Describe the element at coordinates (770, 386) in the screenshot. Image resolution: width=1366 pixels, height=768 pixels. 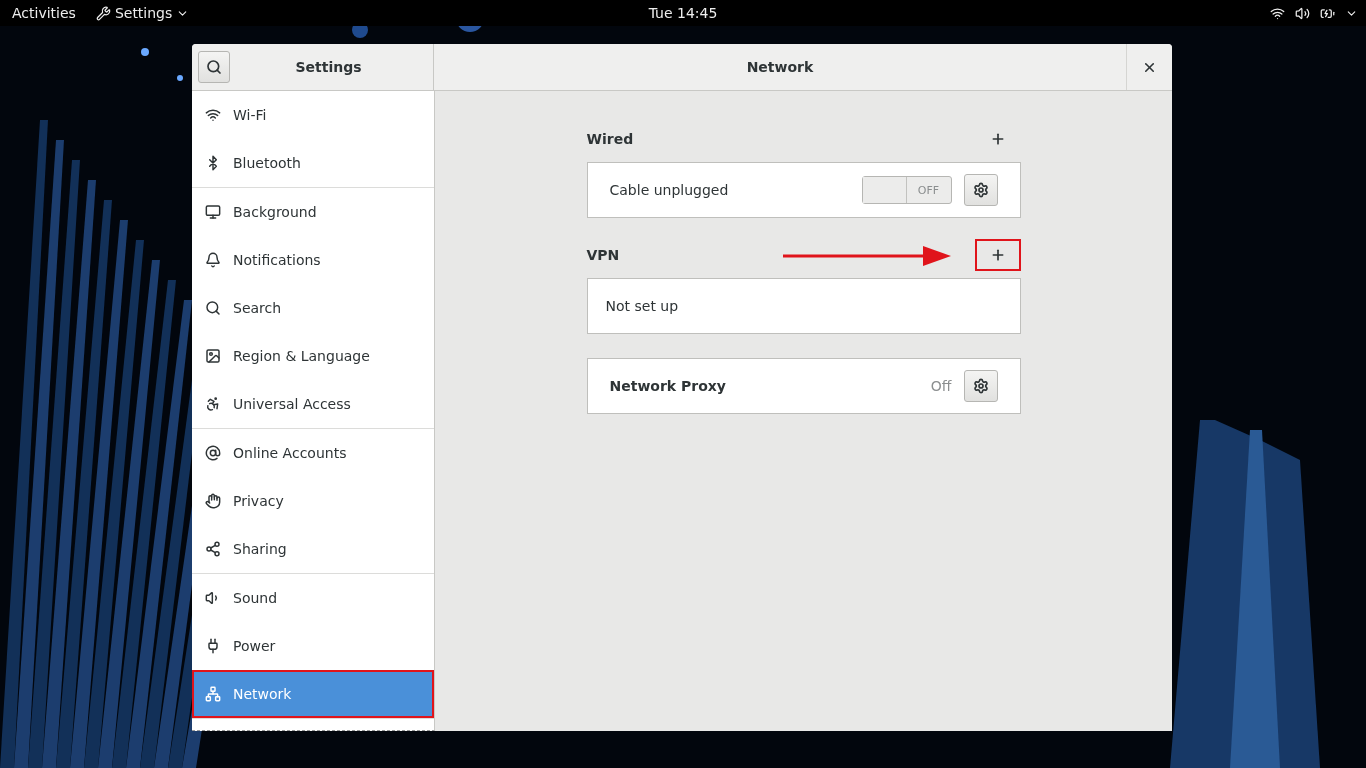
I see `row-label: Network Proxy` at that location.